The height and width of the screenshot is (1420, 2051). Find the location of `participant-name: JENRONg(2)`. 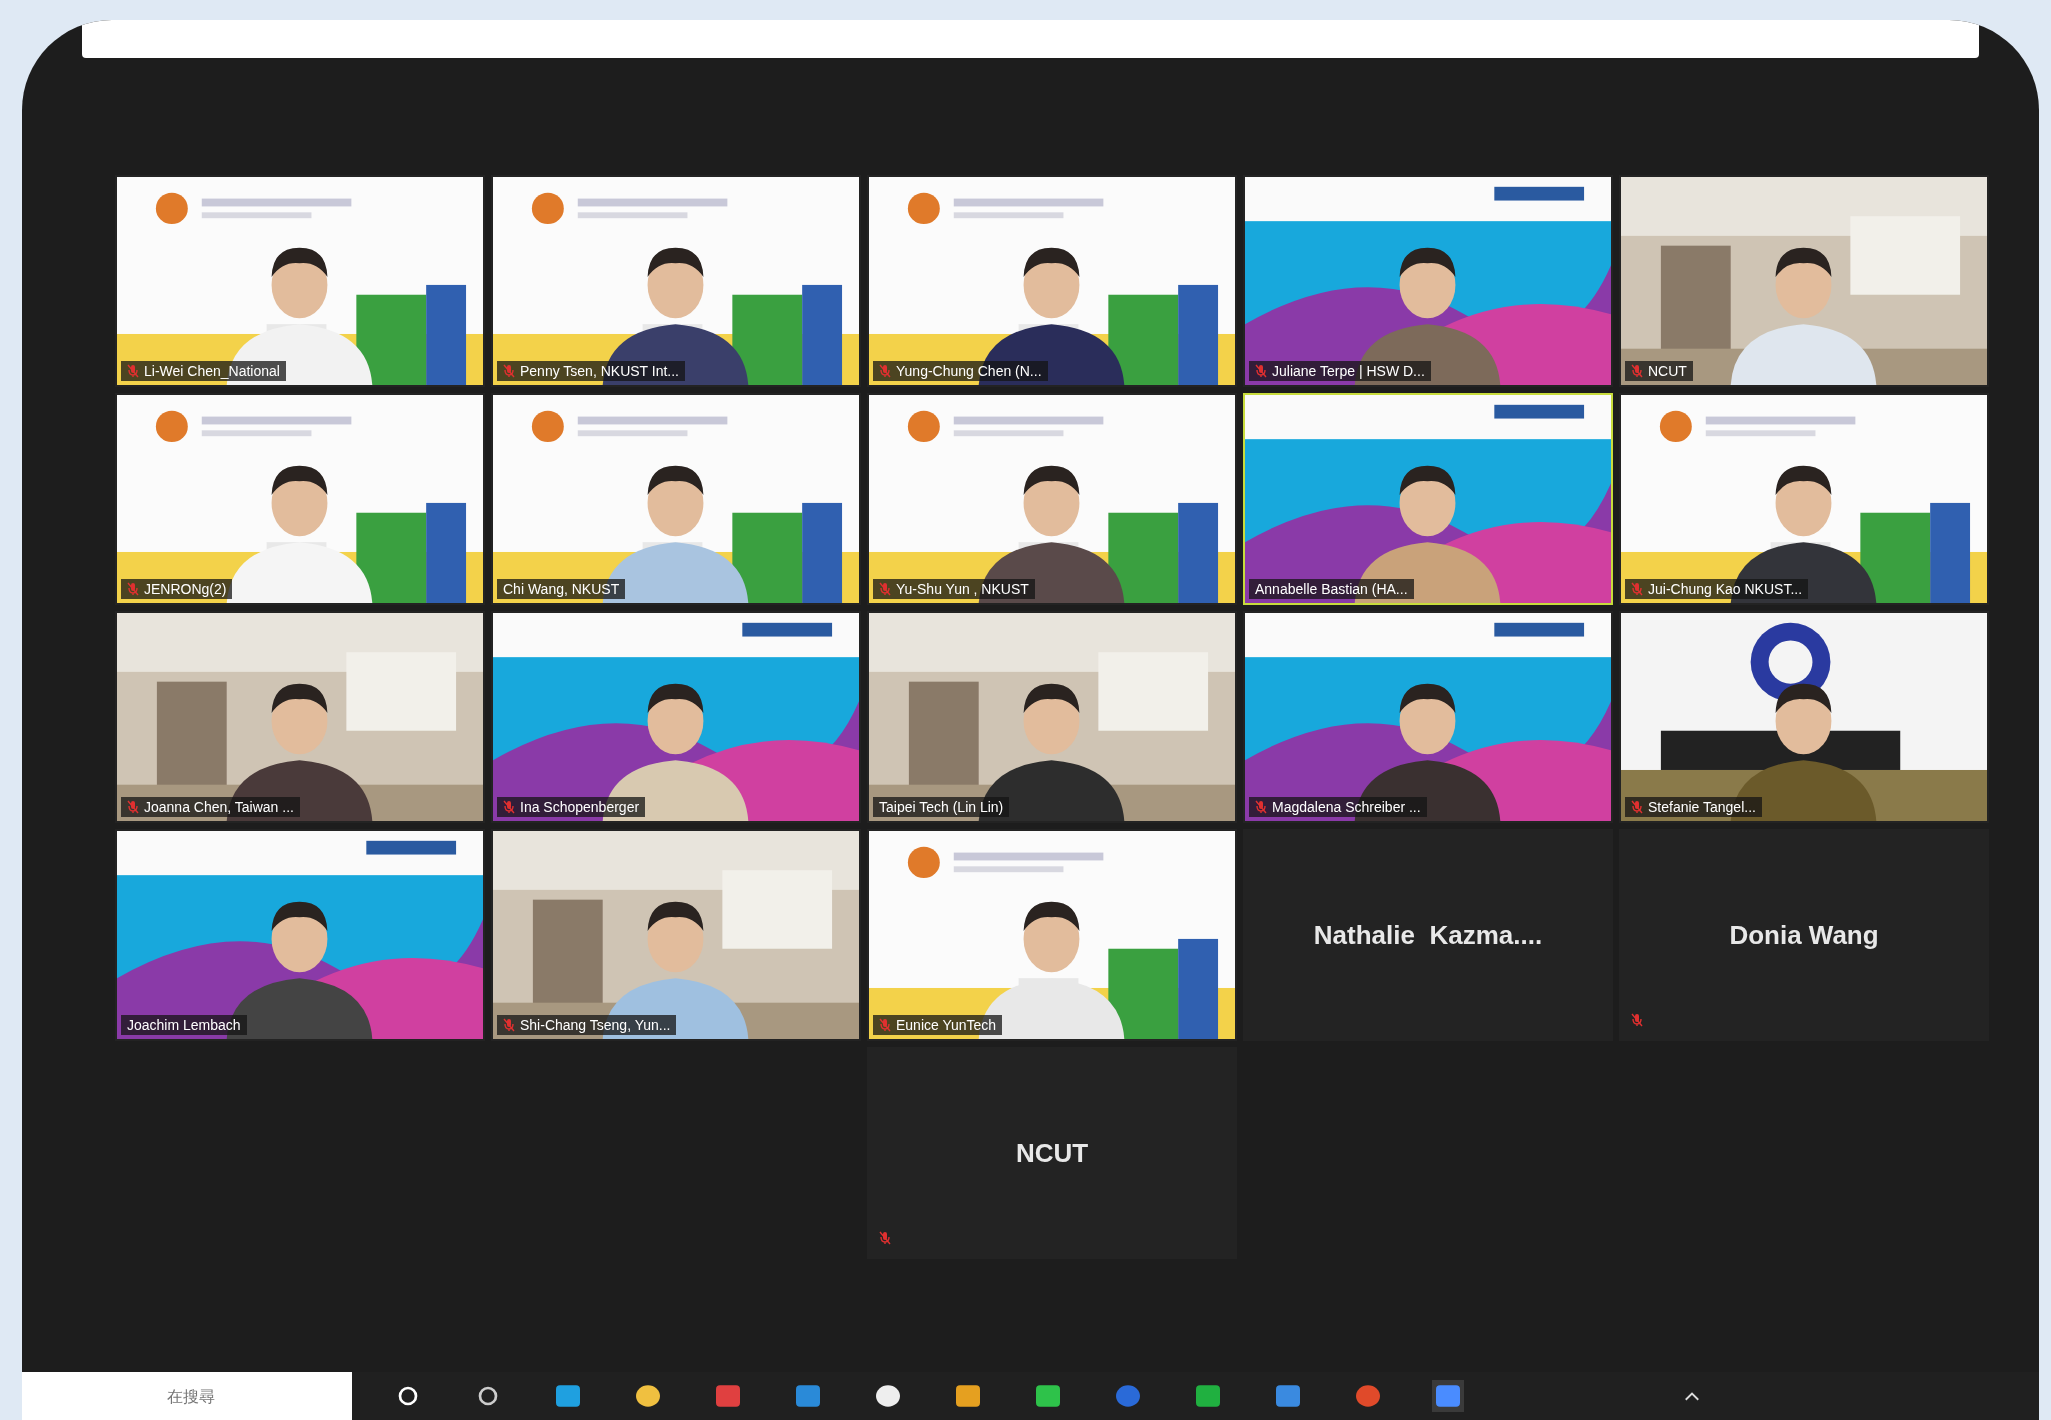

participant-name: JENRONg(2) is located at coordinates (185, 589).